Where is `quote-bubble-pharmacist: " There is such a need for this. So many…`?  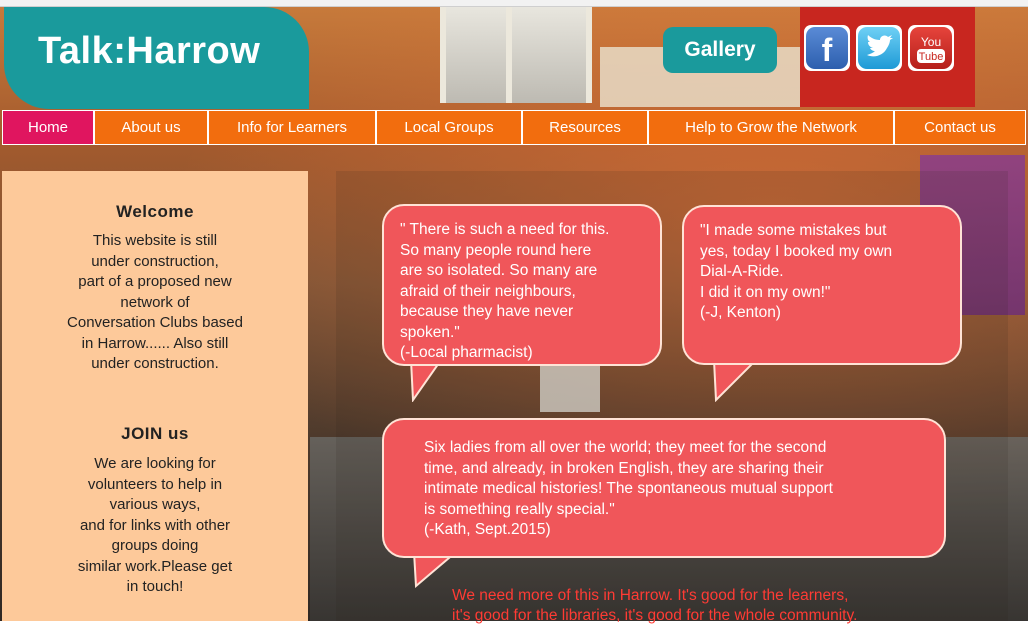 quote-bubble-pharmacist: " There is such a need for this. So many… is located at coordinates (522, 285).